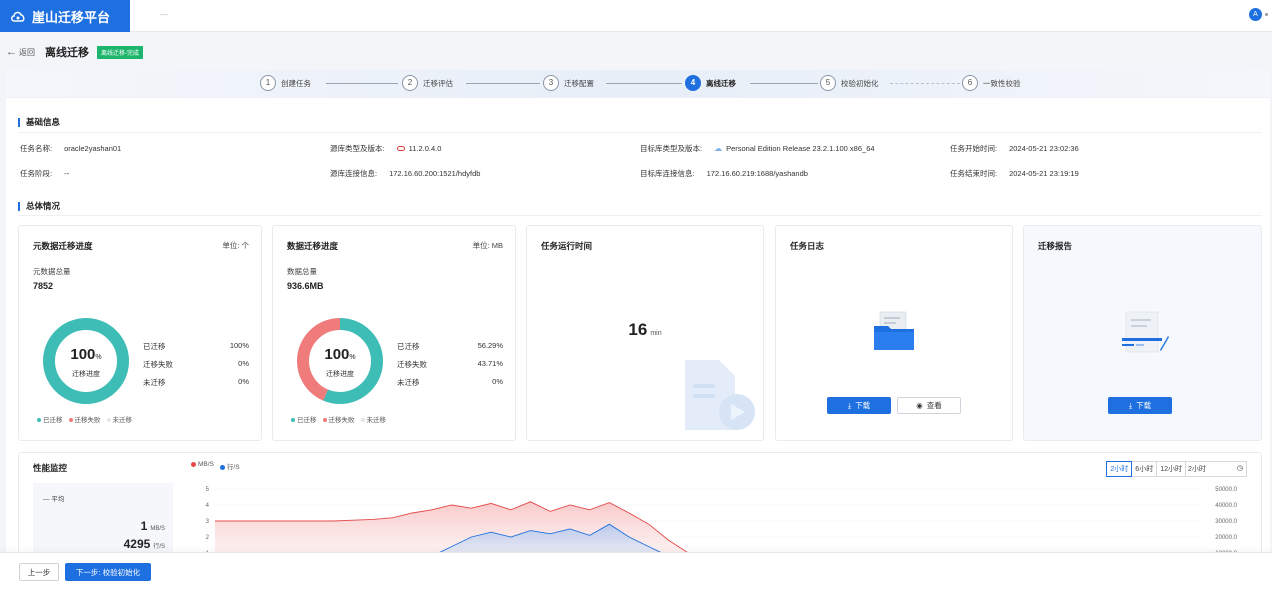 The width and height of the screenshot is (1272, 599). Describe the element at coordinates (268, 83) in the screenshot. I see `step-number: 1` at that location.